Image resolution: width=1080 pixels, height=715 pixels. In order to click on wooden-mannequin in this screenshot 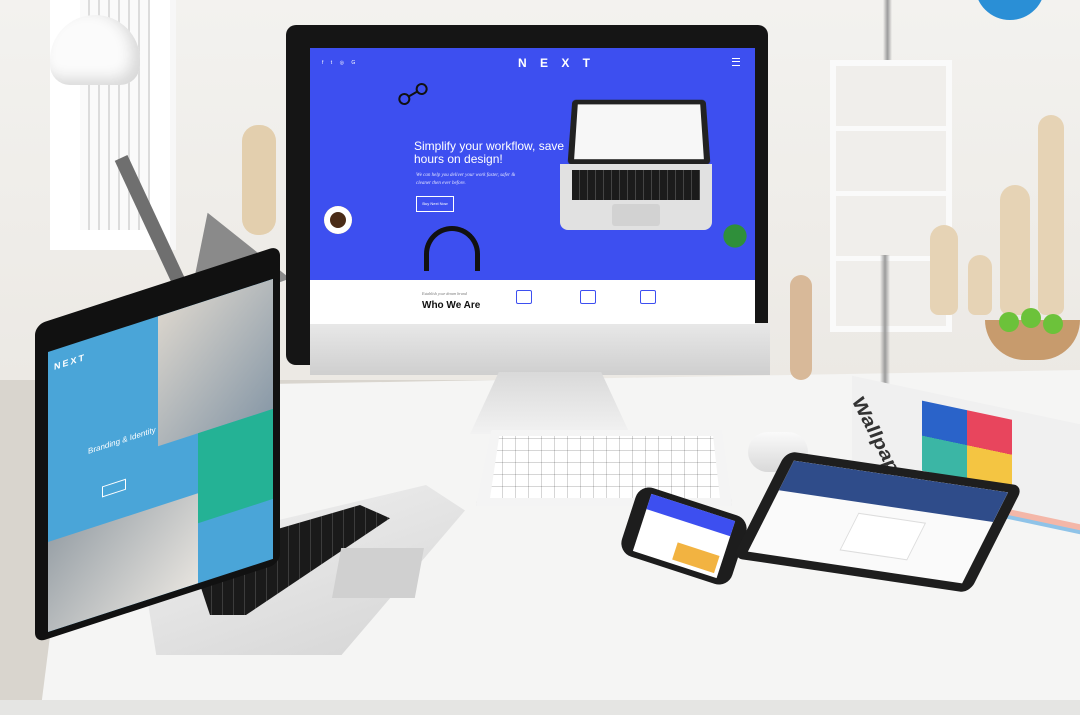, I will do `click(801, 327)`.